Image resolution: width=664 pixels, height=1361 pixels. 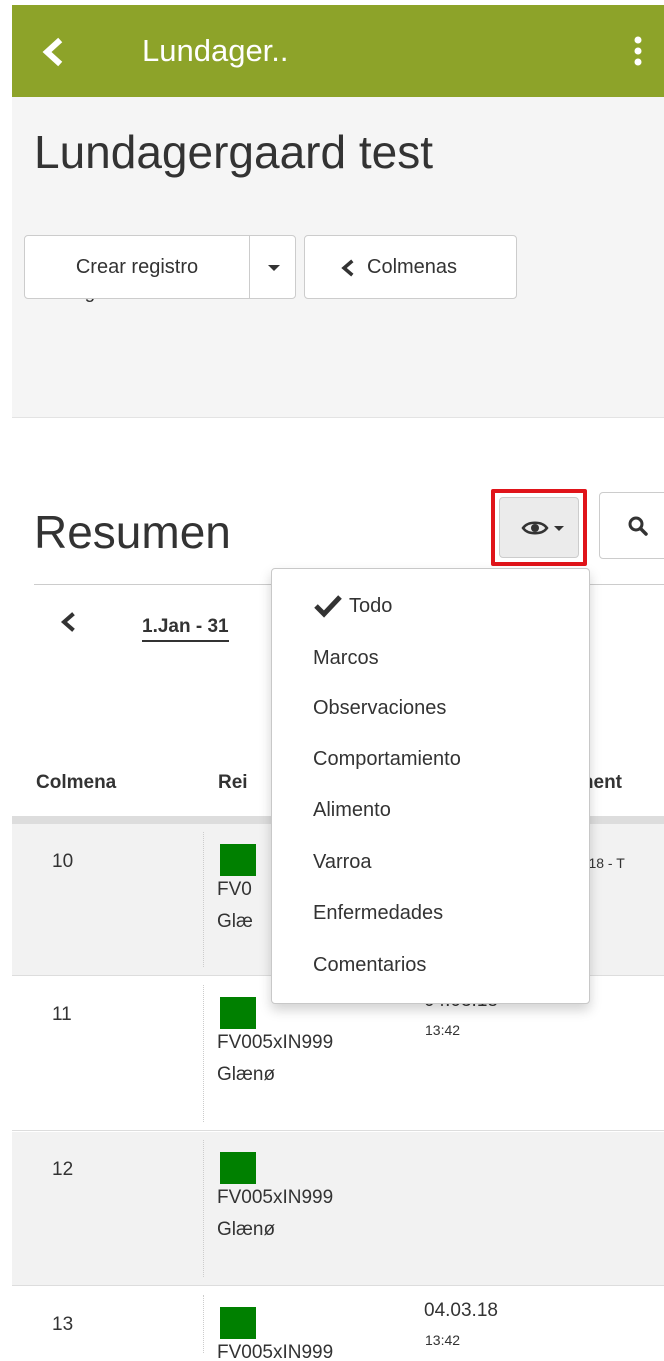 I want to click on previous-period-icon, so click(x=68, y=622).